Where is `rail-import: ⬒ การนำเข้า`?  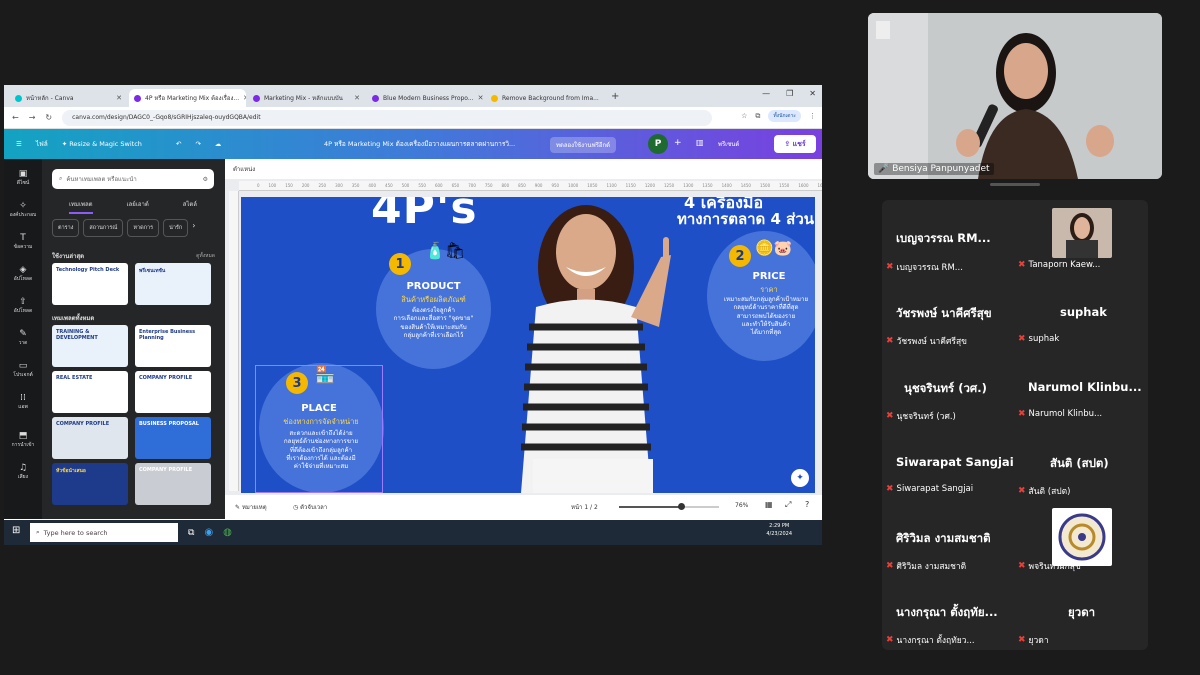
rail-import: ⬒ การนำเข้า is located at coordinates (23, 440).